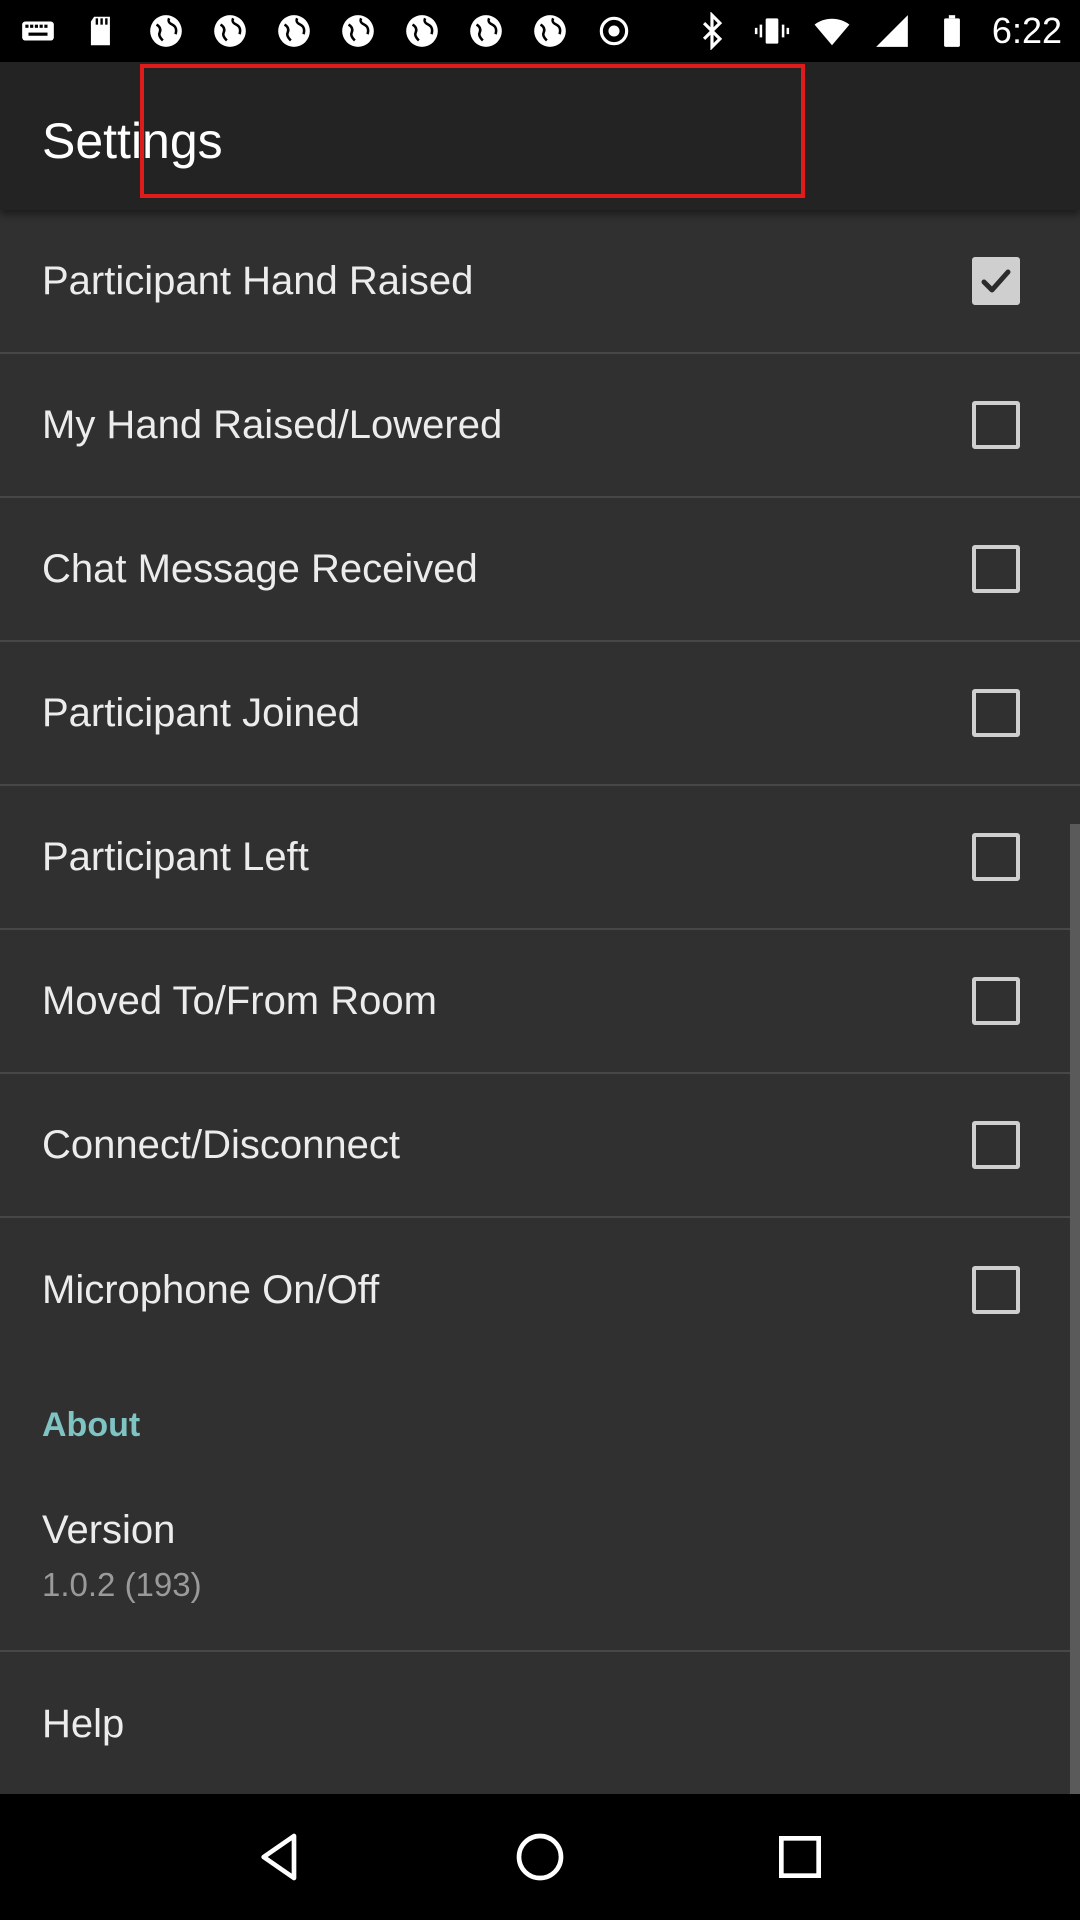 This screenshot has height=1920, width=1080. What do you see at coordinates (540, 426) in the screenshot?
I see `setting-row-my-hand-raised-lowered: My Hand Raised/Lowered` at bounding box center [540, 426].